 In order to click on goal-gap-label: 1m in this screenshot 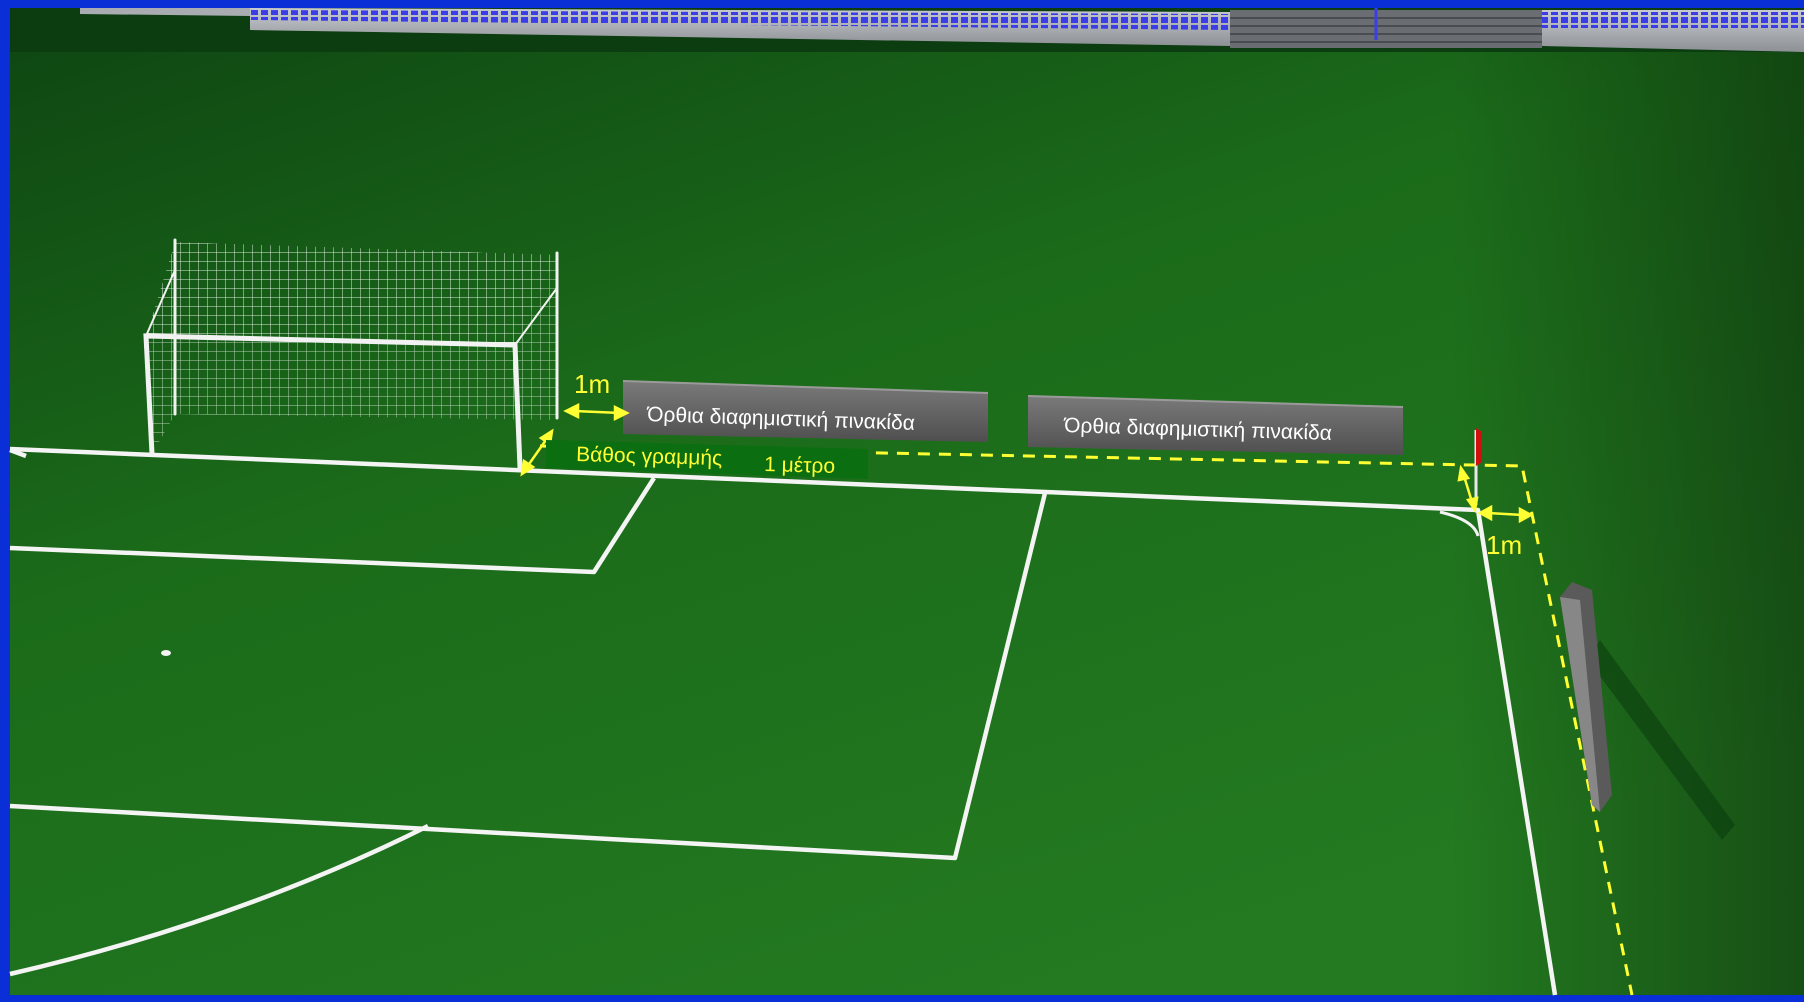, I will do `click(592, 384)`.